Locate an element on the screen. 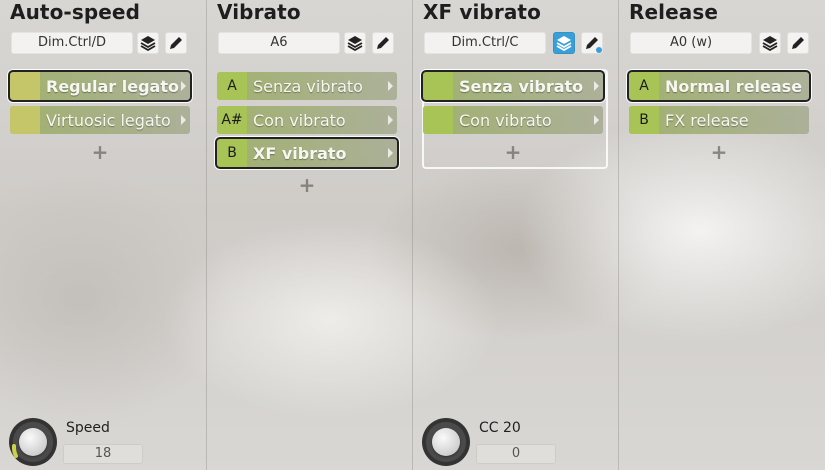  articulation-regular-legato: Regular legato is located at coordinates (100, 86).